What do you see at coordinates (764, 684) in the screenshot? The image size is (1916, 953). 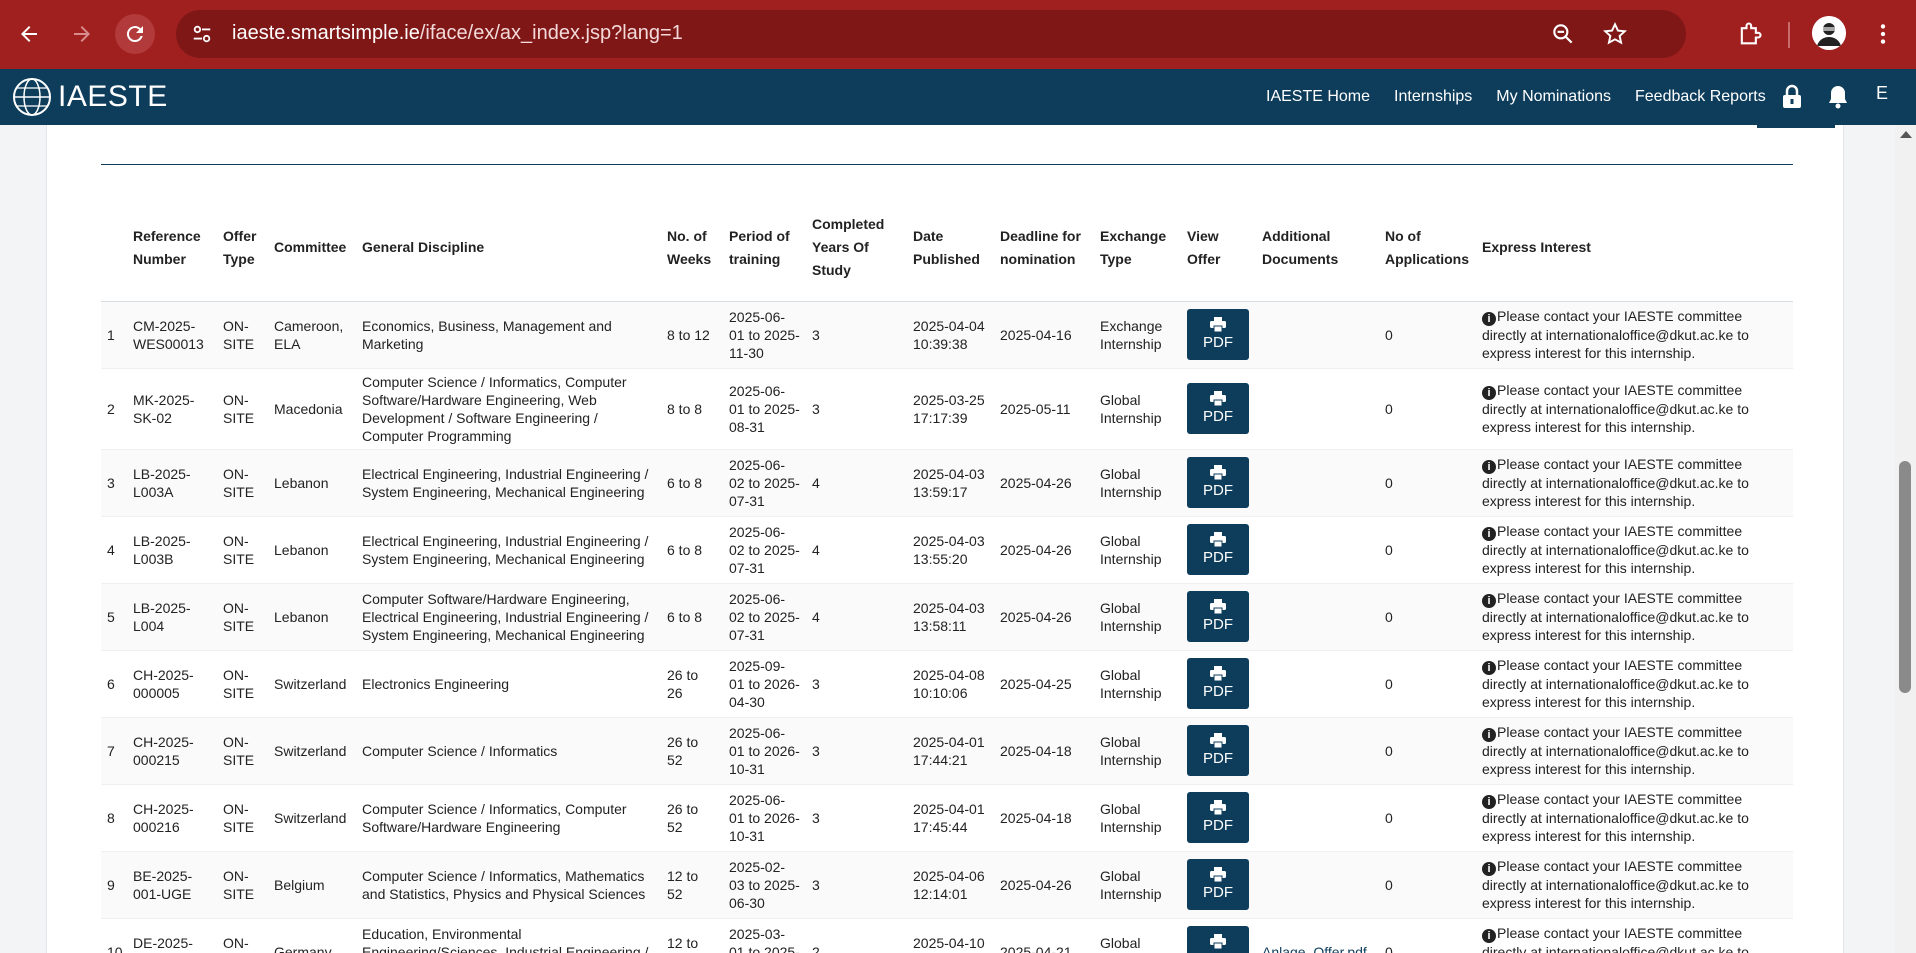 I see `cell-training-period: 2025-09-01 to 2026-04-30` at bounding box center [764, 684].